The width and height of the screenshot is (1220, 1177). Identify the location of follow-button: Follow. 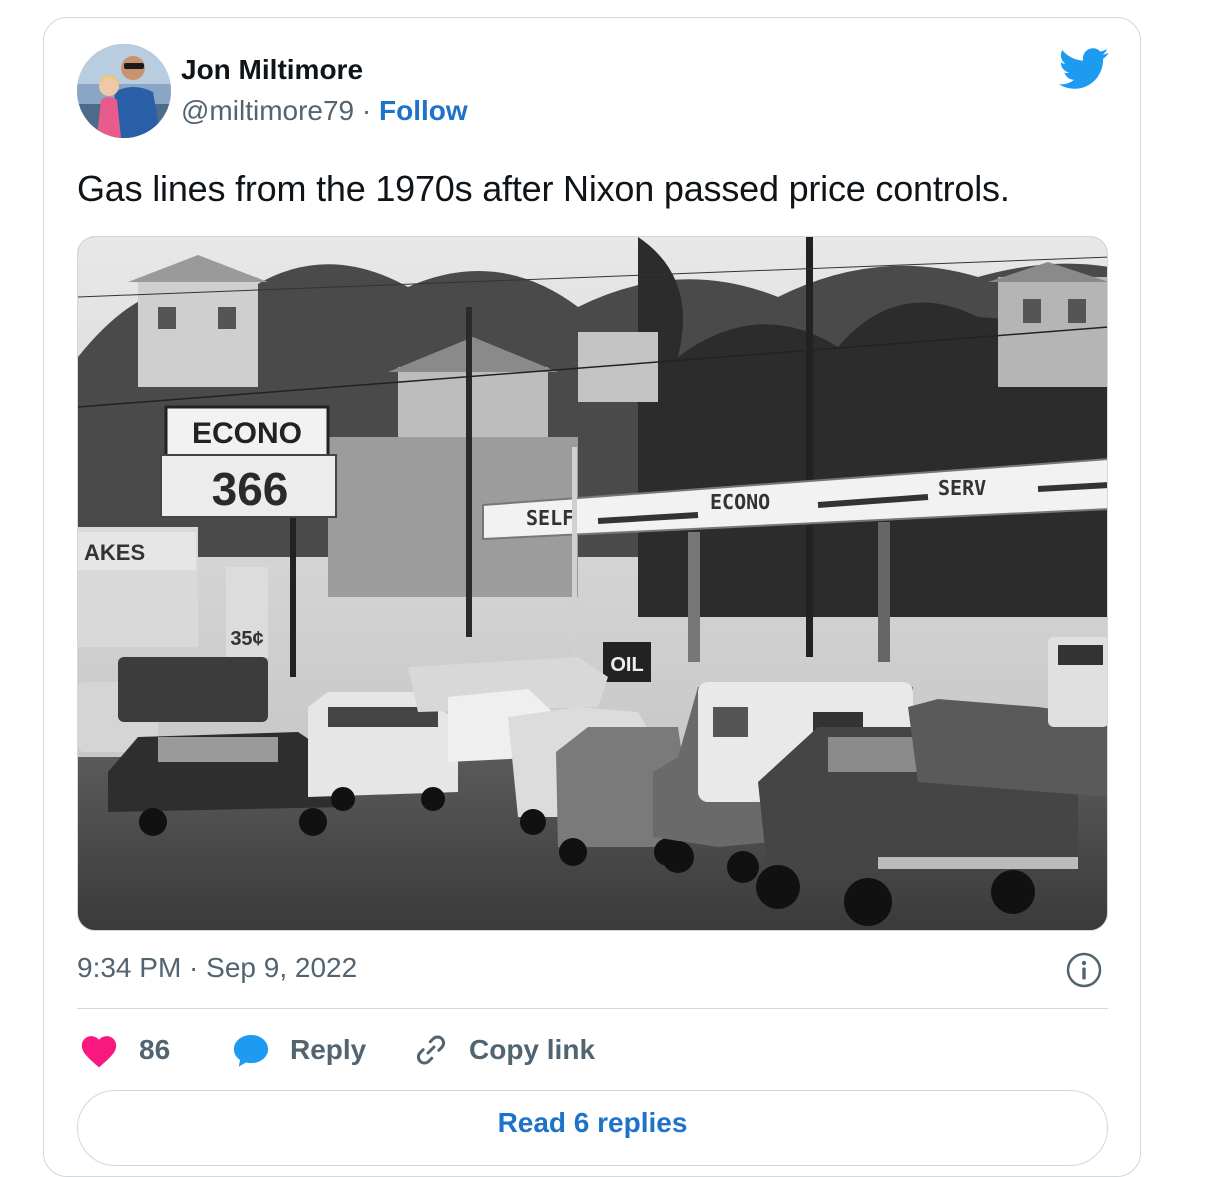
(423, 110).